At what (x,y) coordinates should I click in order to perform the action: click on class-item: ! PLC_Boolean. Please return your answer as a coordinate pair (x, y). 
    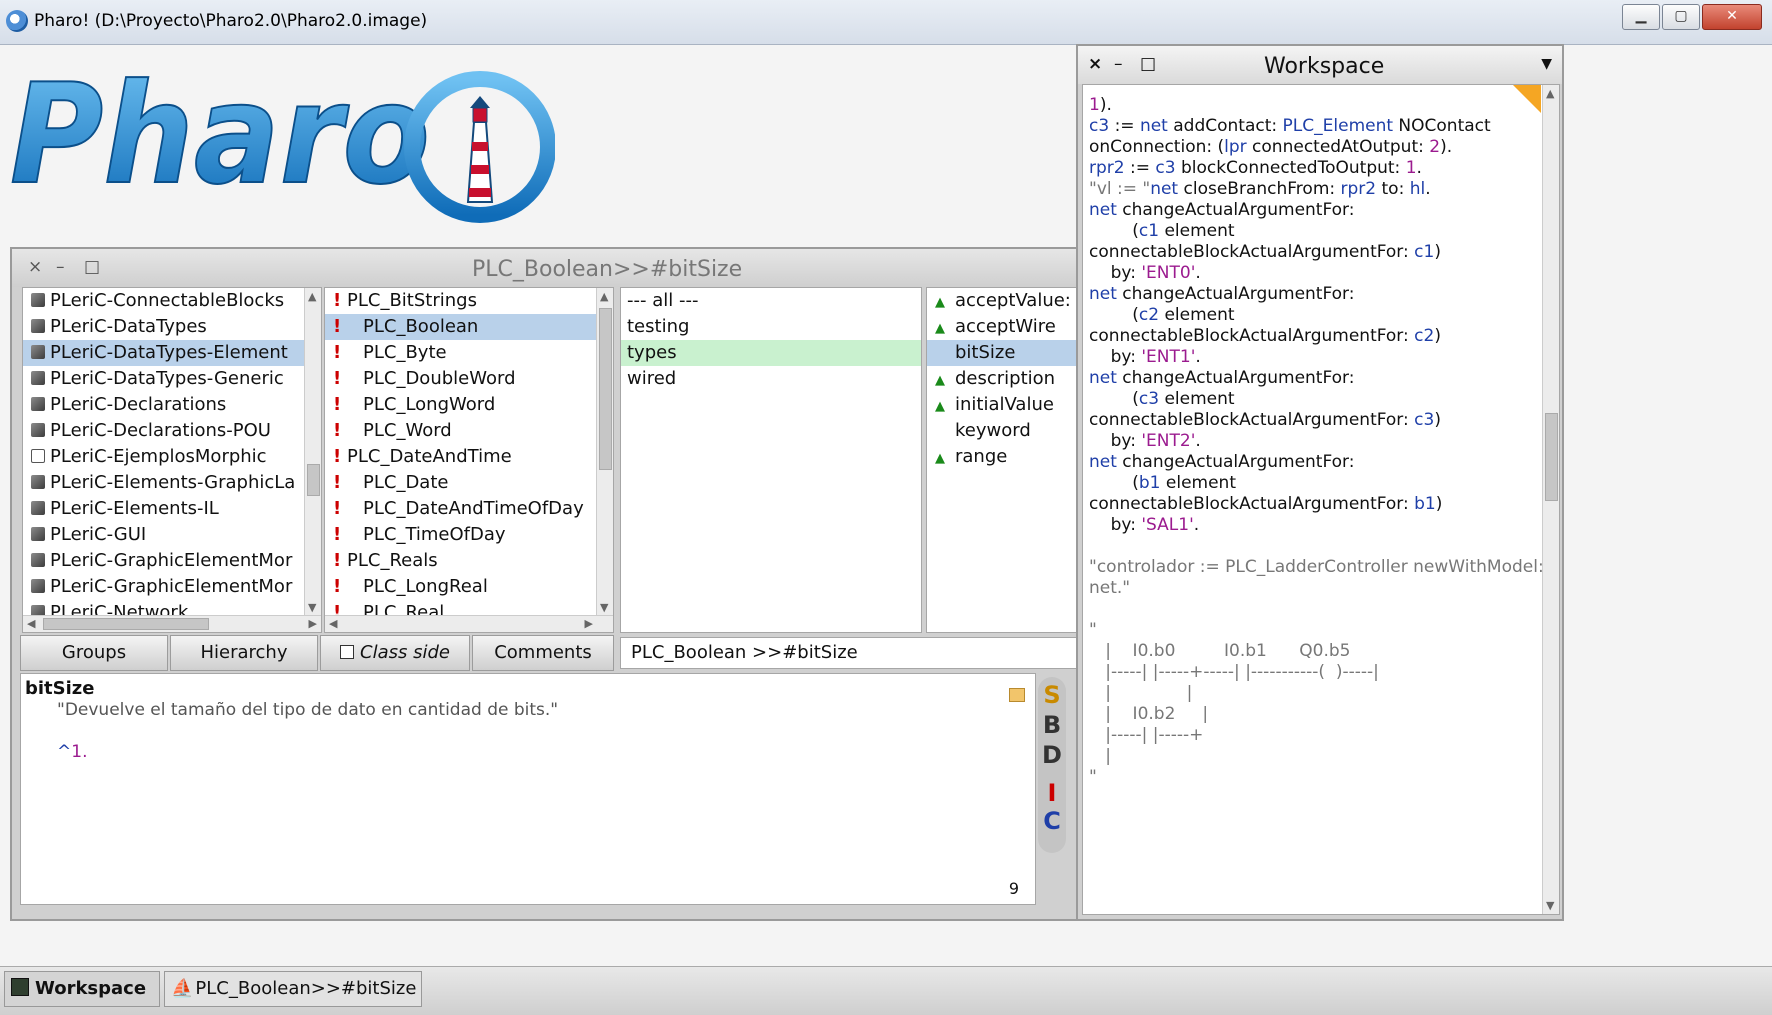
    Looking at the image, I should click on (461, 327).